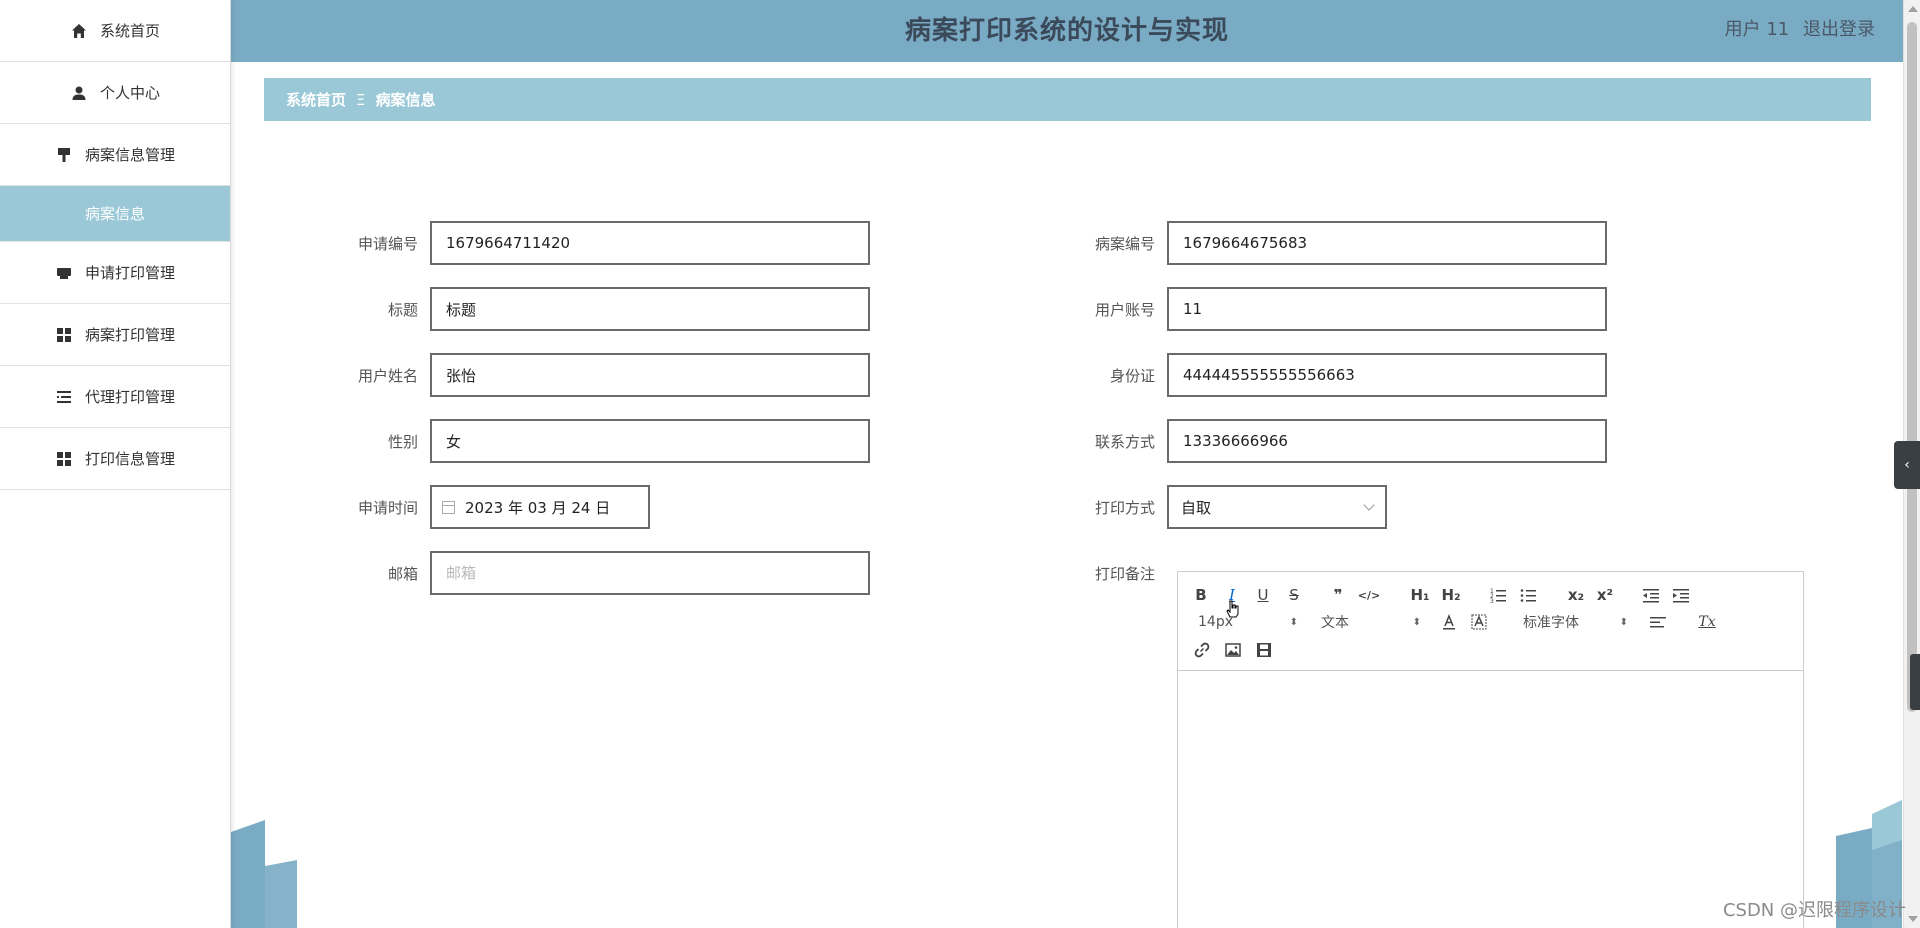 The height and width of the screenshot is (928, 1920). What do you see at coordinates (402, 309) in the screenshot?
I see `title-label: 标题` at bounding box center [402, 309].